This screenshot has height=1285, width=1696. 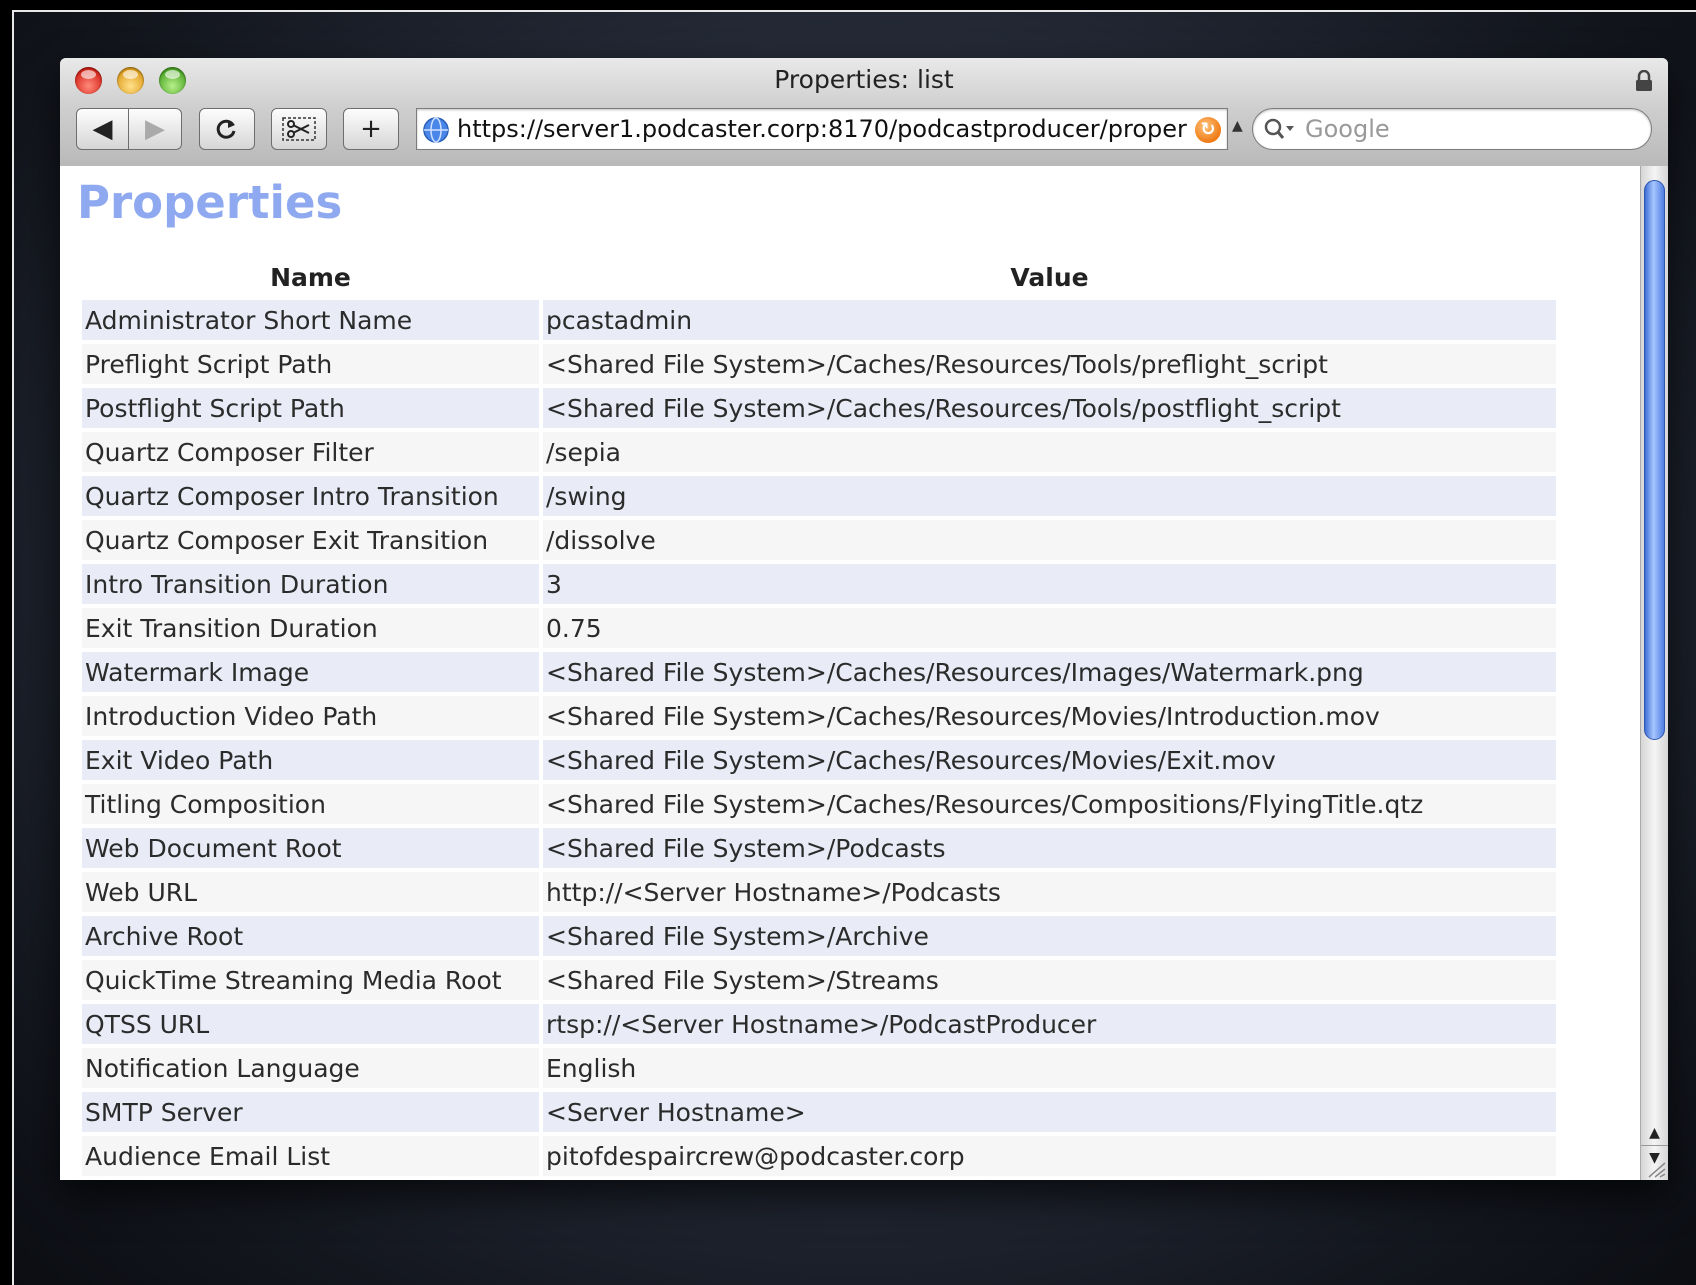 I want to click on back-arrow-icon: ◀, so click(x=102, y=129).